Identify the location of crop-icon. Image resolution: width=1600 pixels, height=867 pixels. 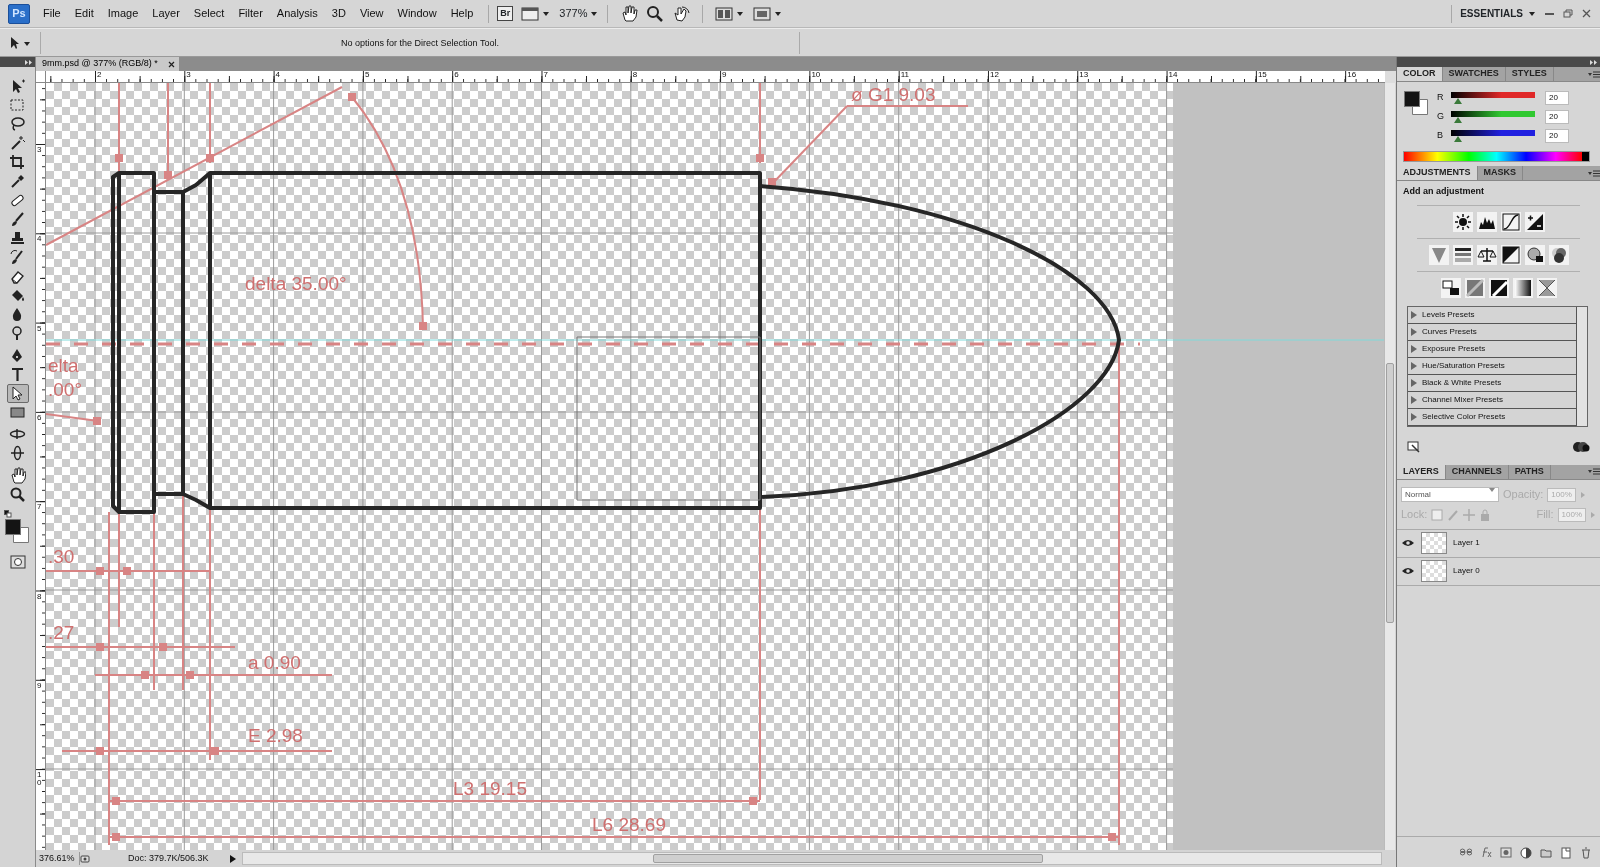
(17, 162).